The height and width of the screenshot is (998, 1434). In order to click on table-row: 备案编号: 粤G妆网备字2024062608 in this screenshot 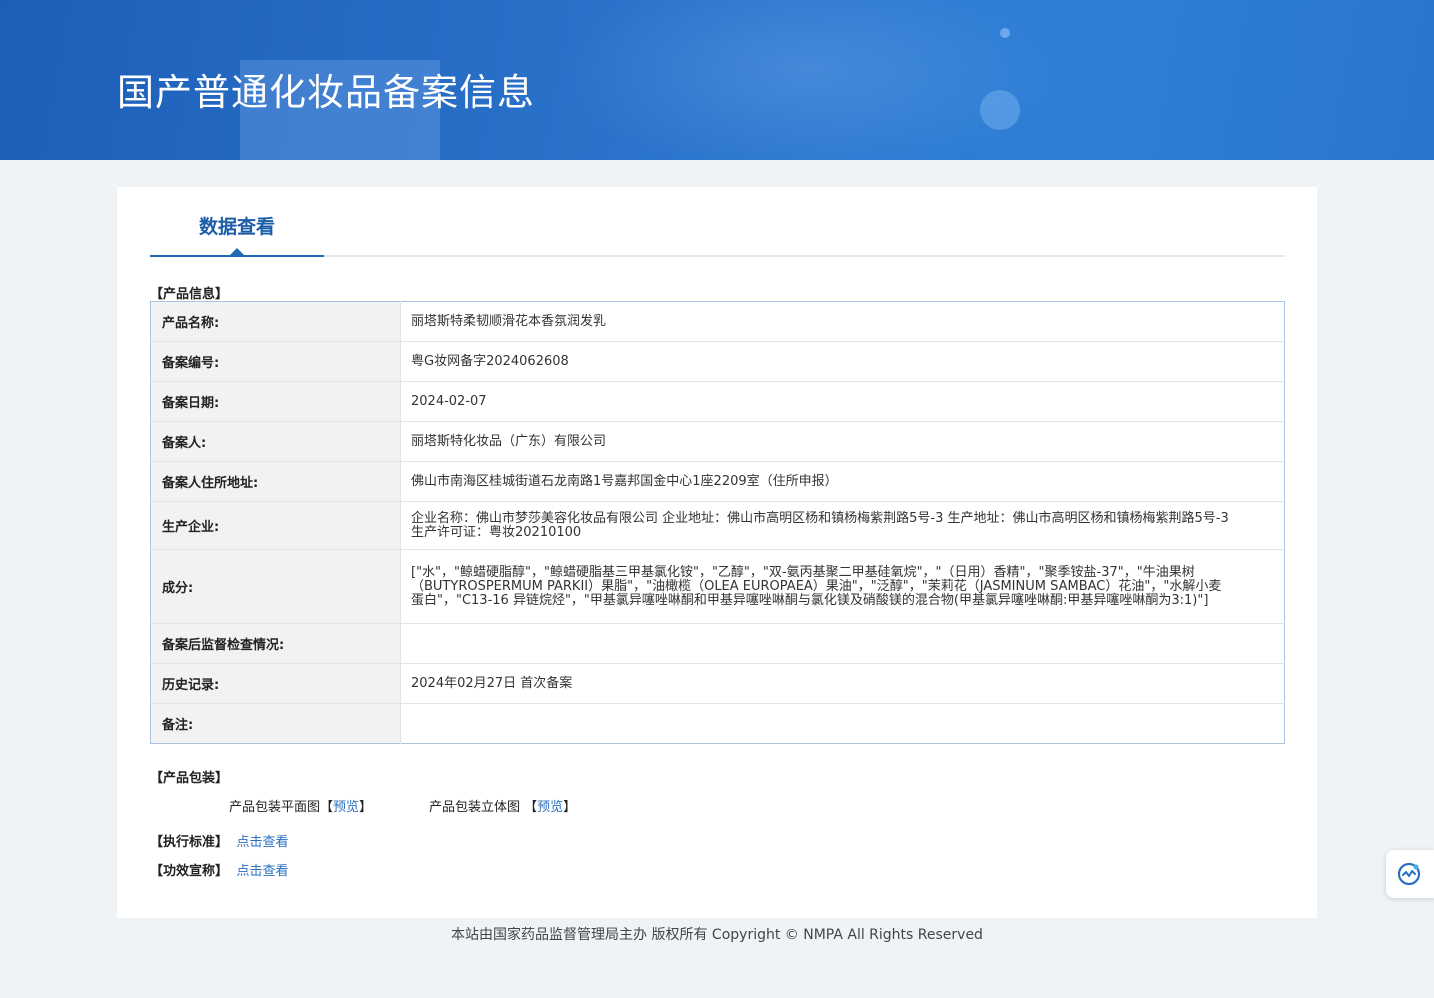, I will do `click(717, 361)`.